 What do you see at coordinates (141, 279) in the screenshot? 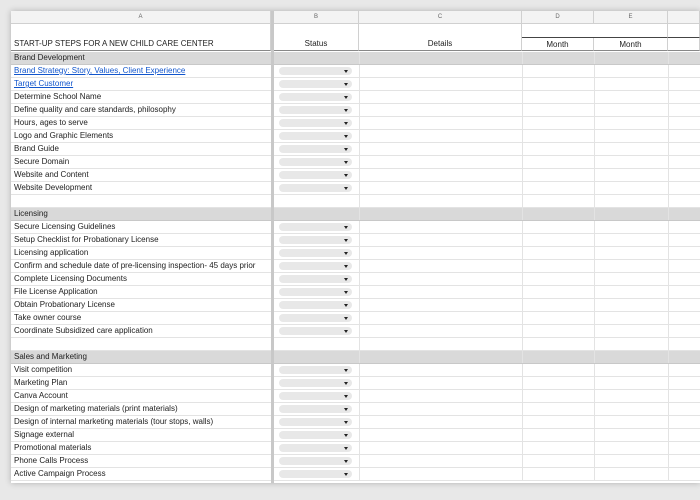
I see `step-label: Complete Licensing Documents` at bounding box center [141, 279].